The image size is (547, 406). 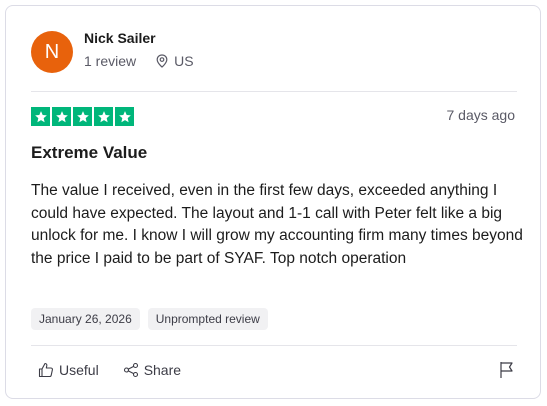 I want to click on avatar-initial: N, so click(x=52, y=51).